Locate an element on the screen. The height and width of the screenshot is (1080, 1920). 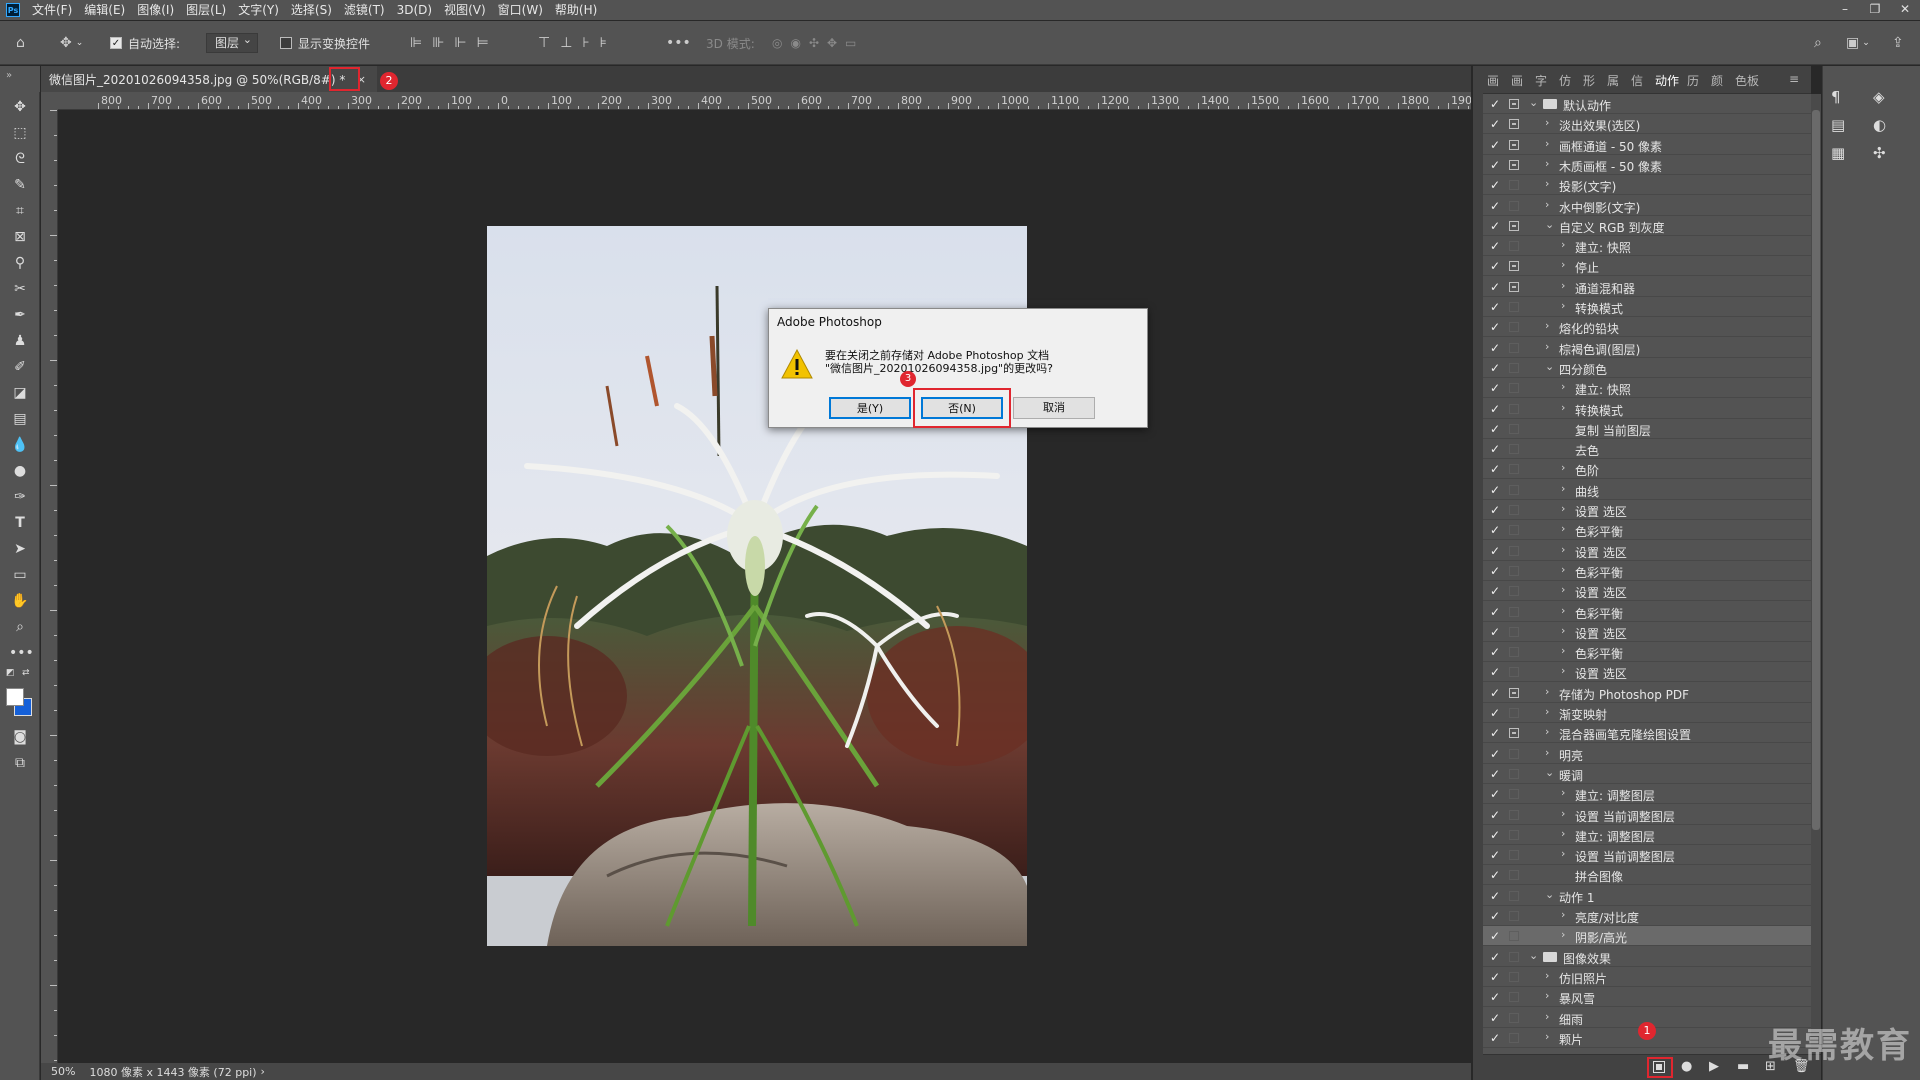
auto-select-dropdown: 图层 is located at coordinates (232, 42).